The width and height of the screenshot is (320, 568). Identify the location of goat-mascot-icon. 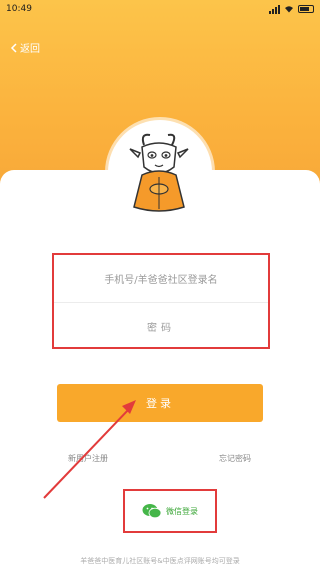
(159, 172).